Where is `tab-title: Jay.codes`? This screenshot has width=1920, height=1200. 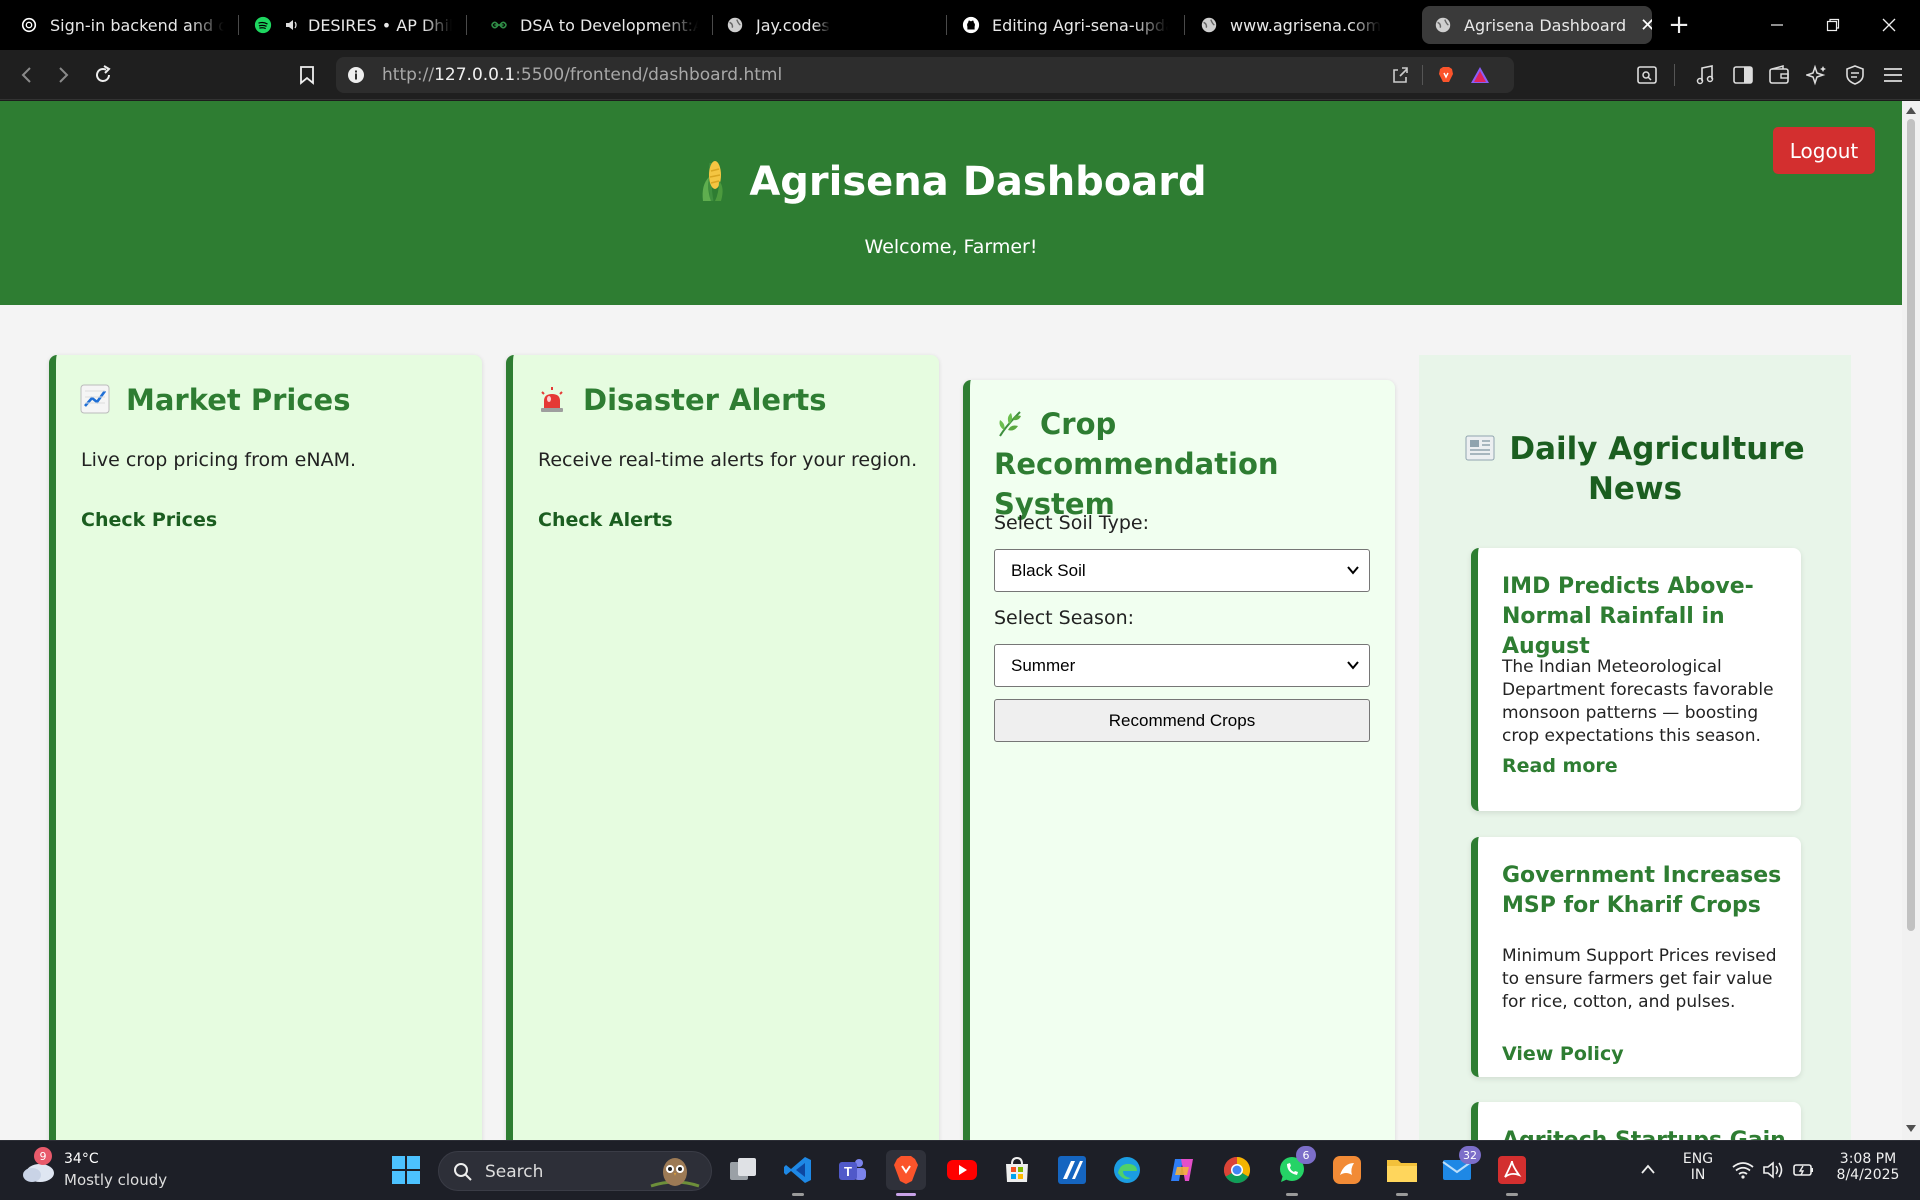
tab-title: Jay.codes is located at coordinates (793, 25).